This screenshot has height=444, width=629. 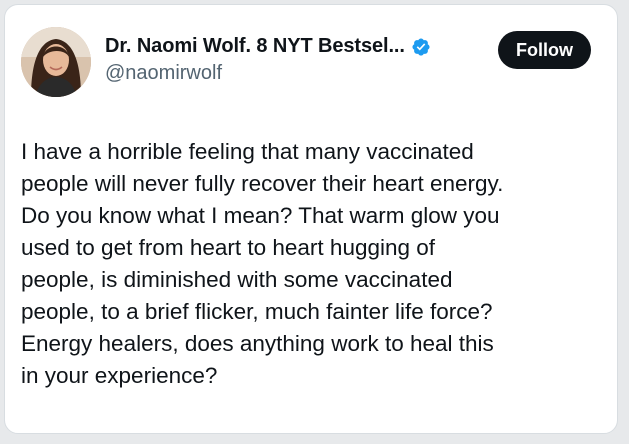 I want to click on author-handle: @naomirwolf, so click(x=300, y=73).